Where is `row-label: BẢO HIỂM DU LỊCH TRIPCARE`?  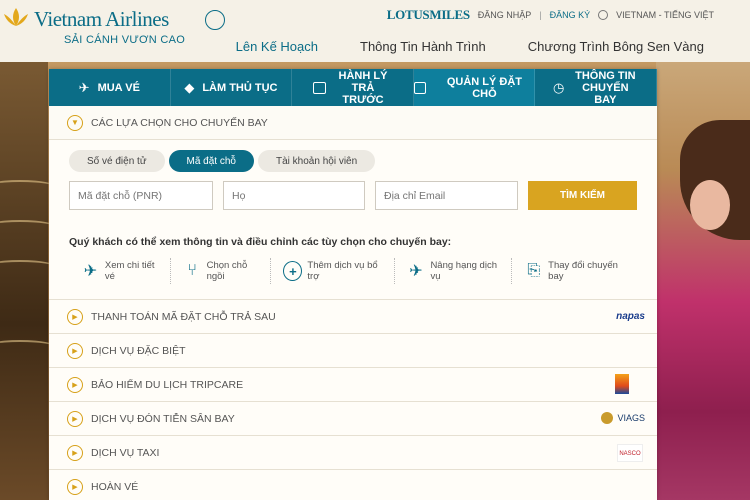 row-label: BẢO HIỂM DU LỊCH TRIPCARE is located at coordinates (167, 384).